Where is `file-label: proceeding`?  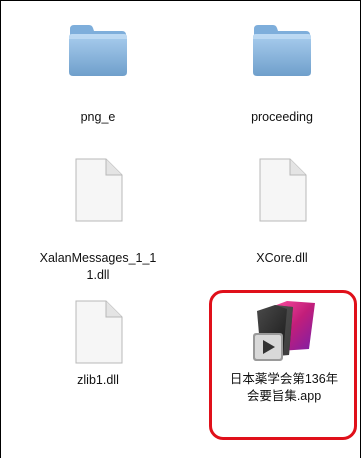
file-label: proceeding is located at coordinates (282, 117).